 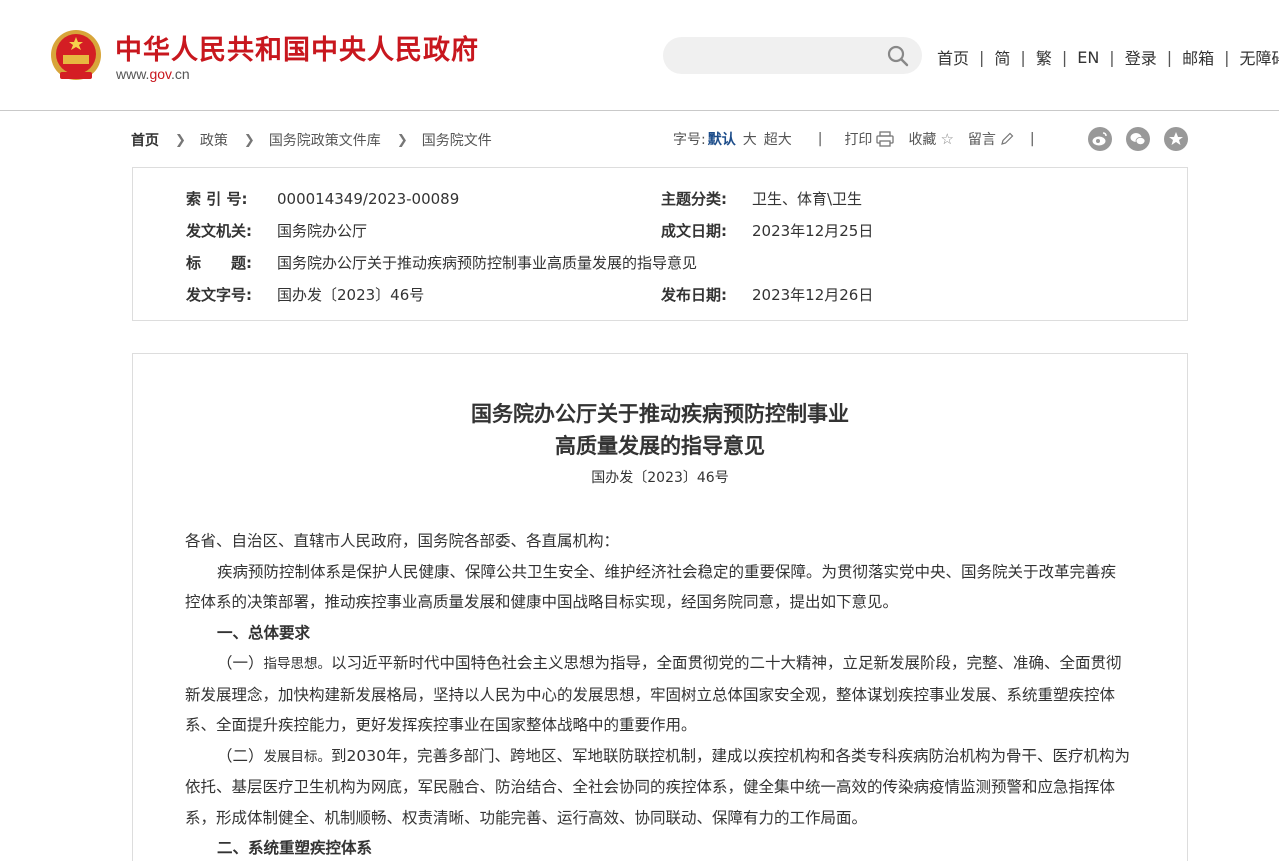 What do you see at coordinates (660, 478) in the screenshot?
I see `article-doc-number: 国办发〔2023〕46号` at bounding box center [660, 478].